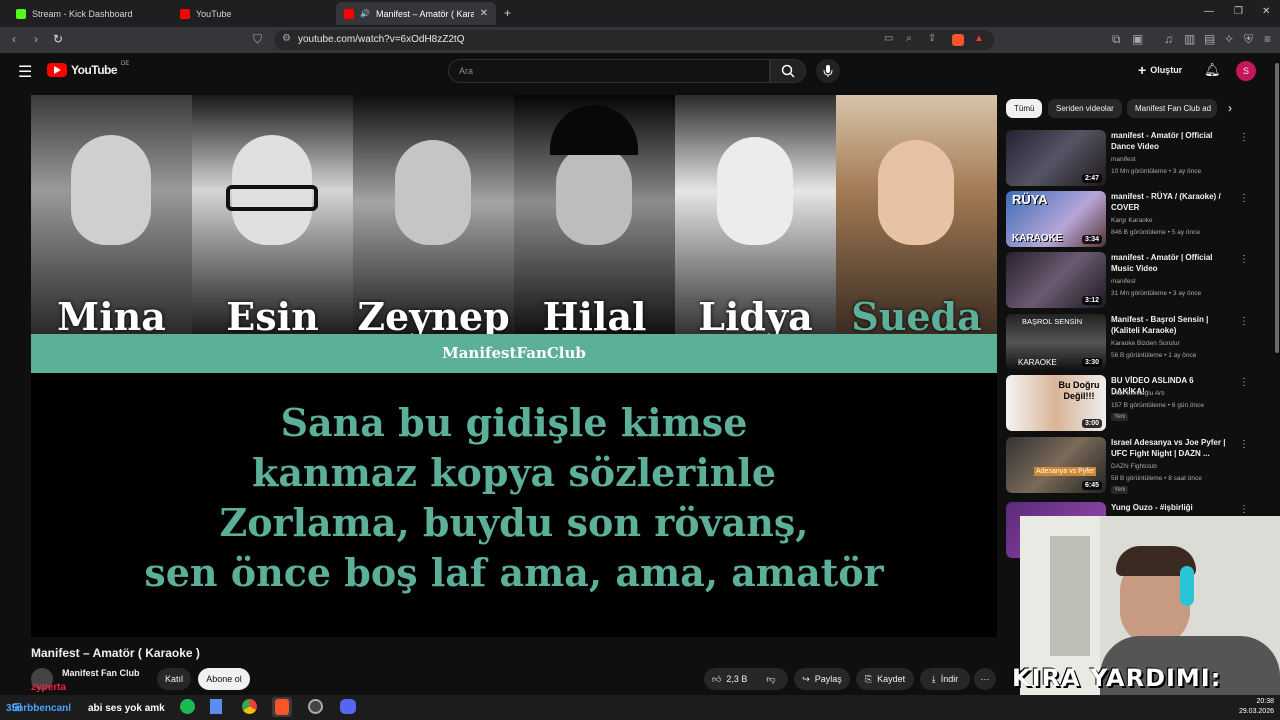 This screenshot has height=720, width=1280. What do you see at coordinates (1209, 39) in the screenshot?
I see `vpn-icon: ▤` at bounding box center [1209, 39].